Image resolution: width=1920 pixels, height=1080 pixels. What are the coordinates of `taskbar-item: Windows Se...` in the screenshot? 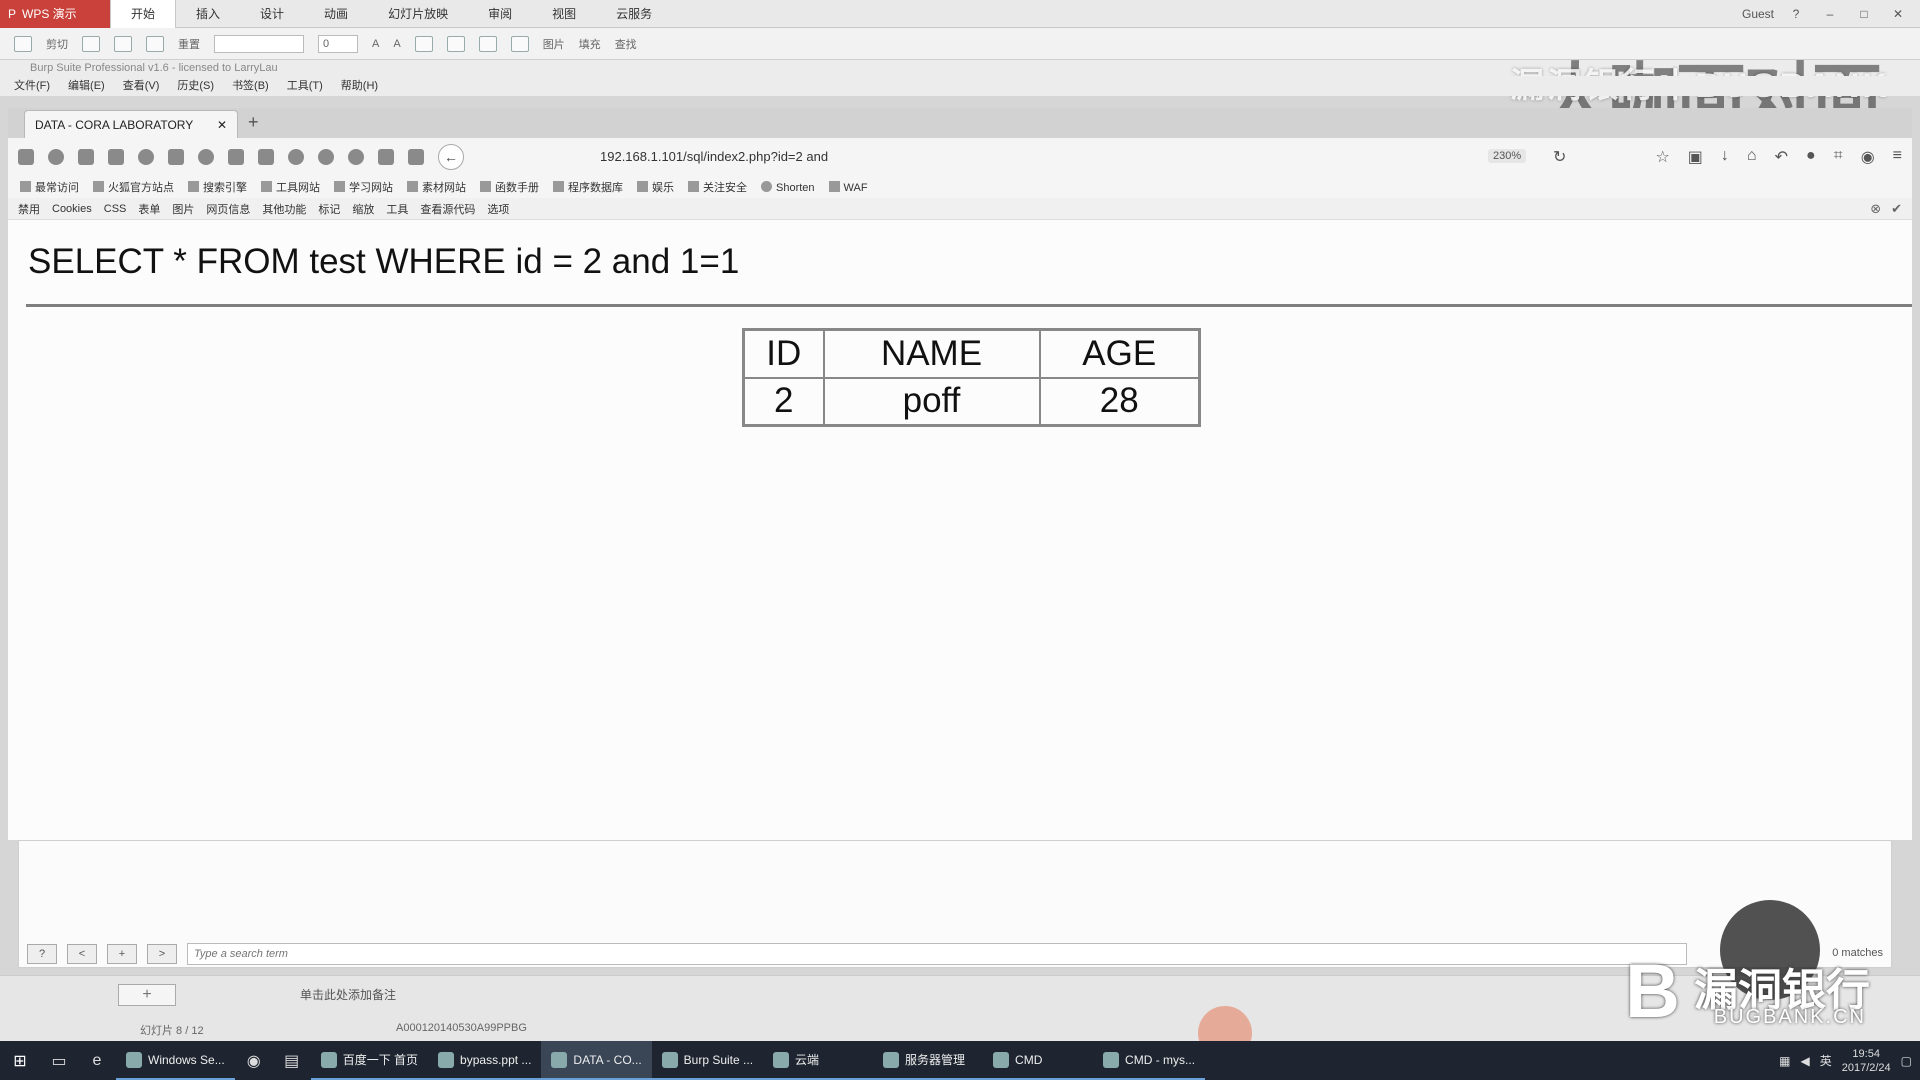 It's located at (175, 1060).